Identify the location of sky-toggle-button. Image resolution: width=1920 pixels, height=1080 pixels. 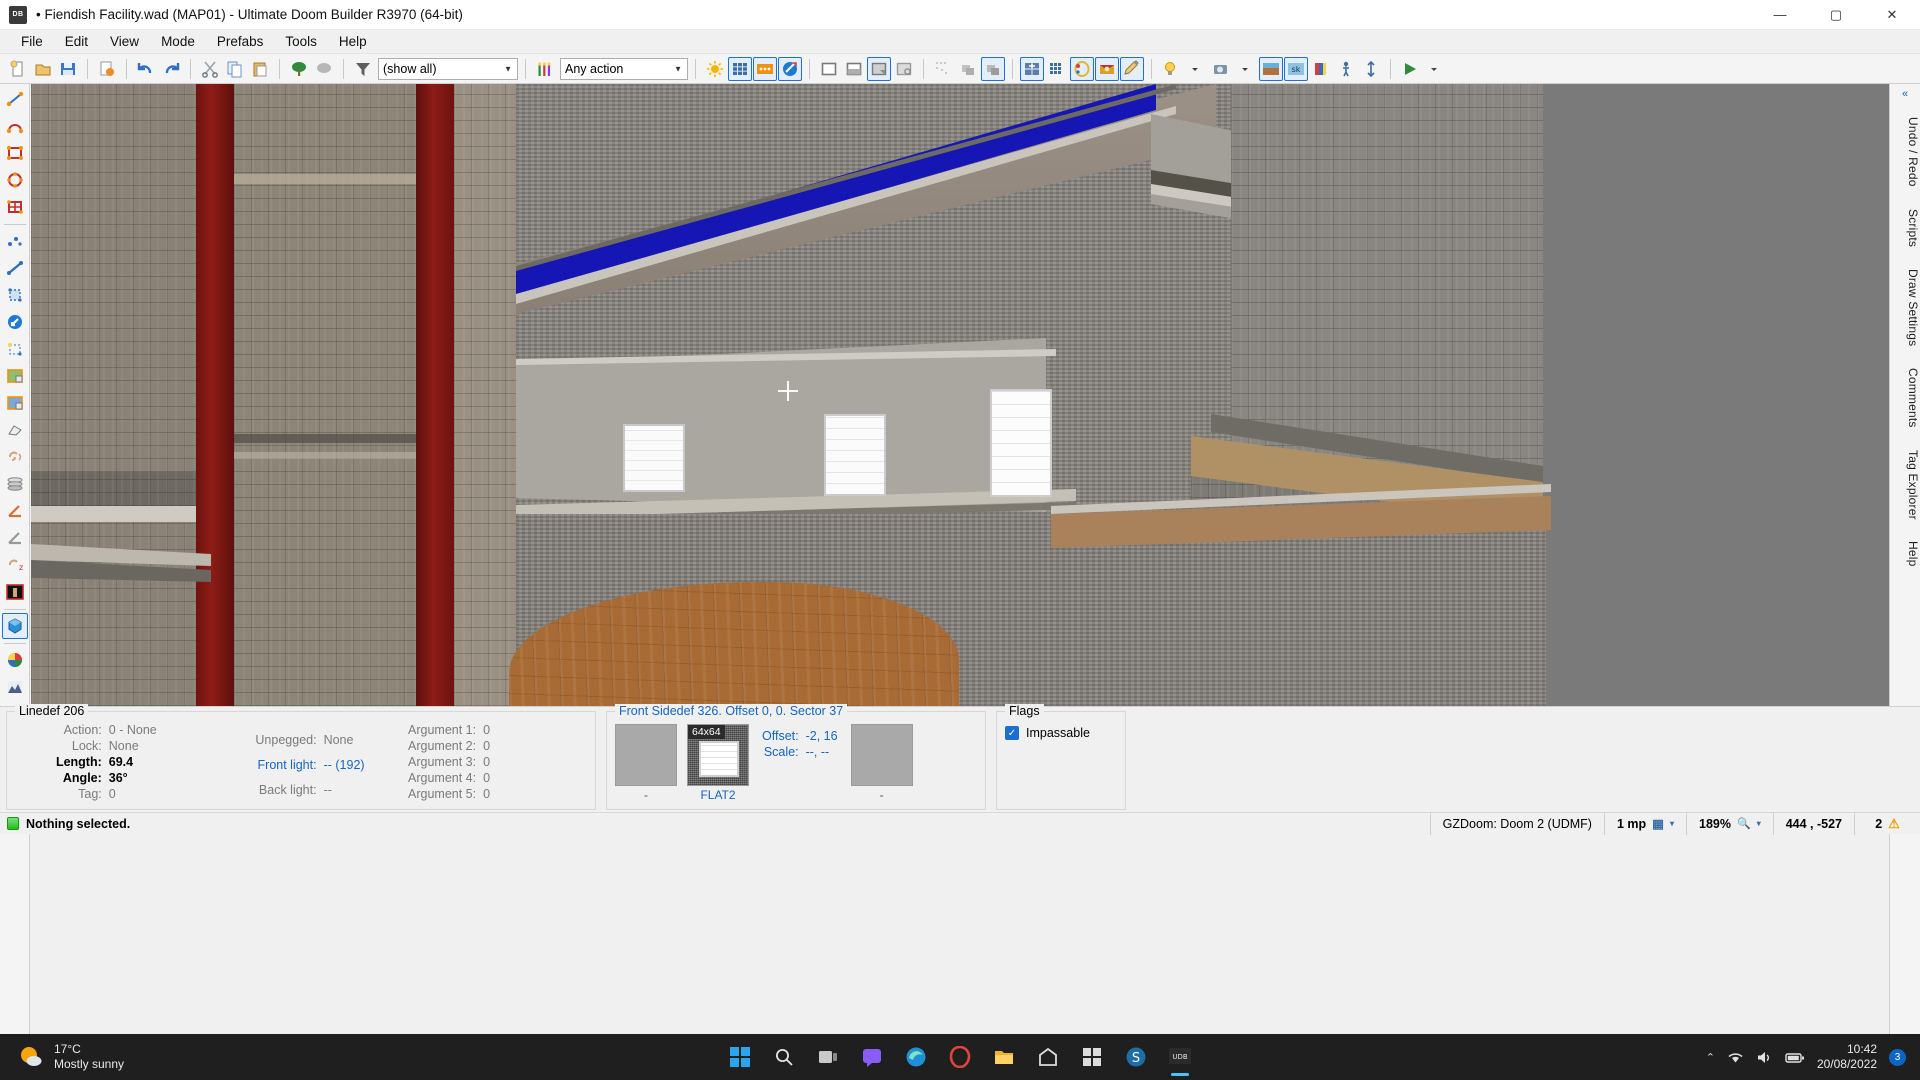
(1271, 68).